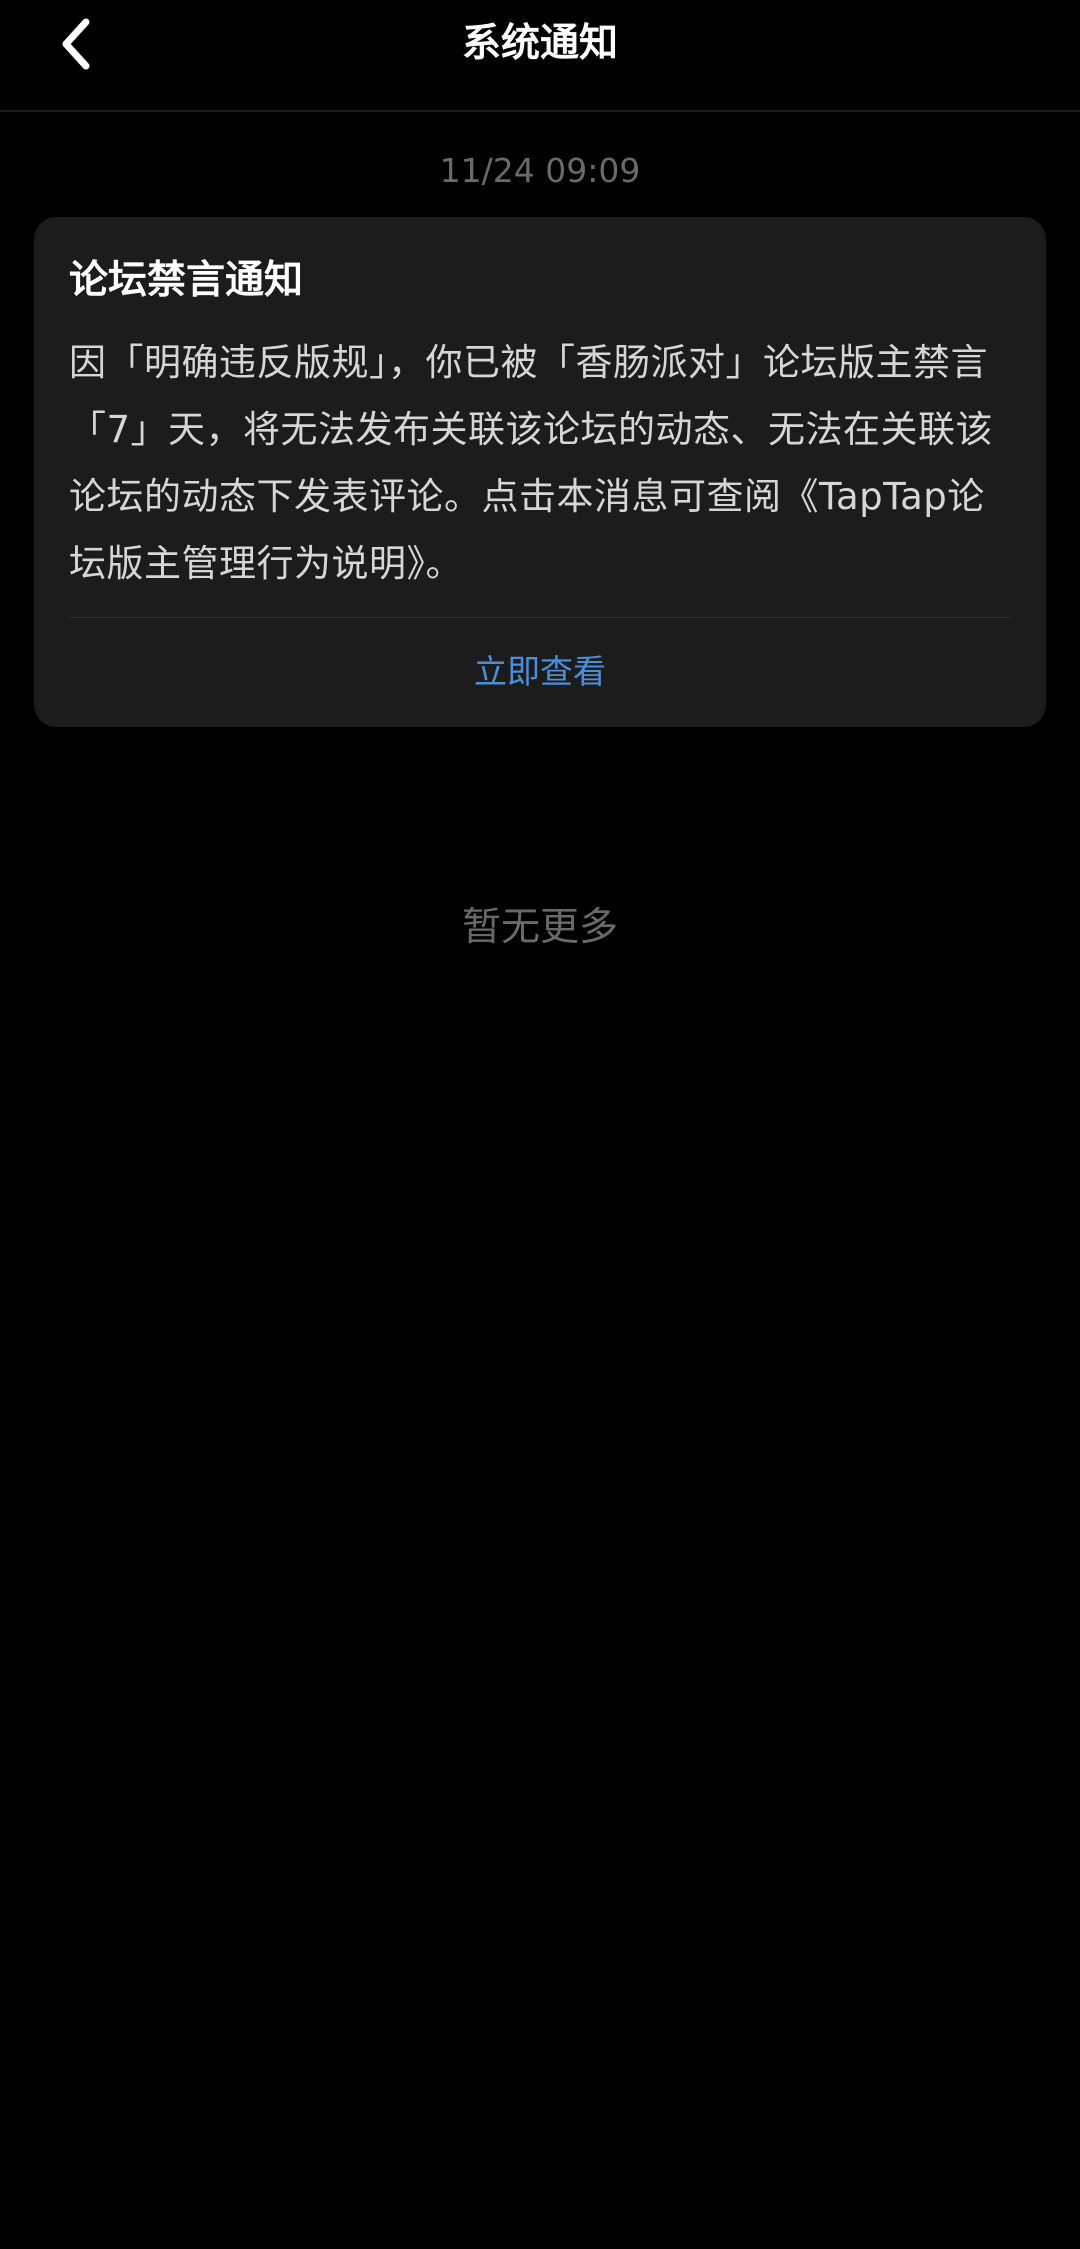 The height and width of the screenshot is (2249, 1080). I want to click on message-timestamp: 11/24 09:09, so click(540, 170).